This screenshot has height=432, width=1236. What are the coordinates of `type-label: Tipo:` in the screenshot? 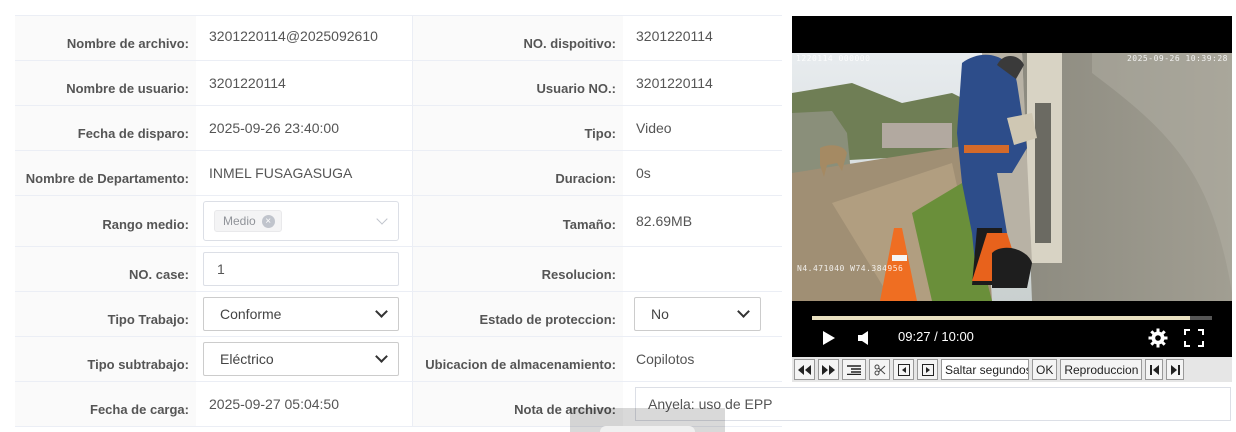 It's located at (518, 128).